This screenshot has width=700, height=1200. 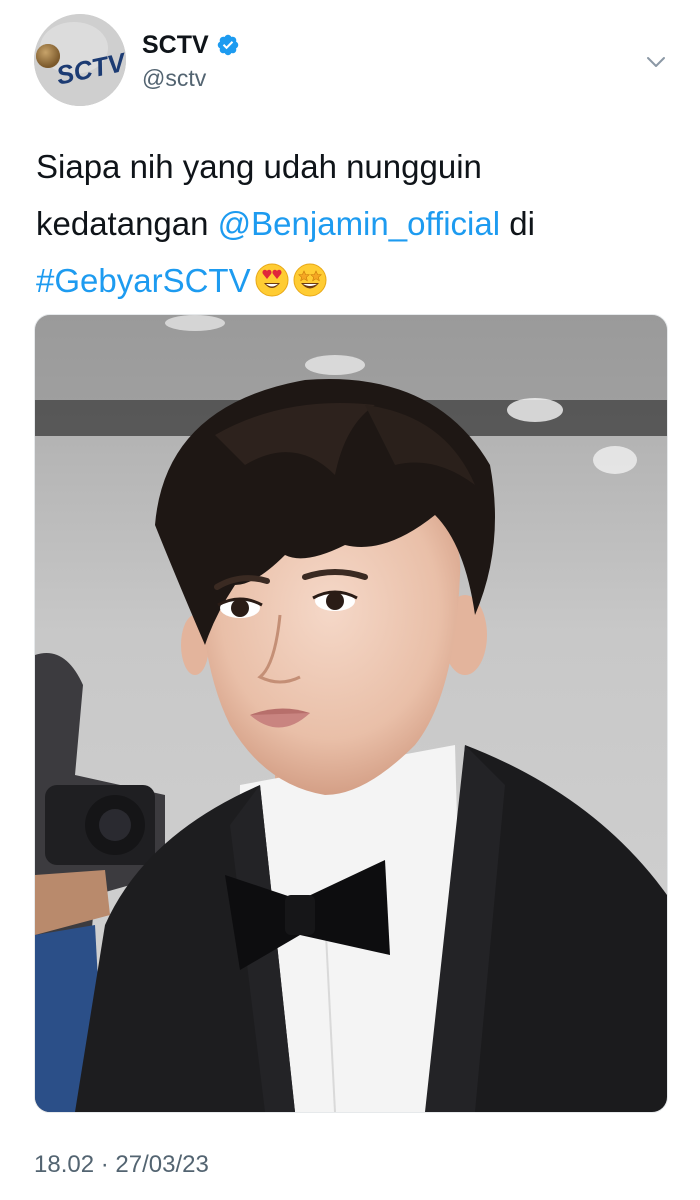 I want to click on hashtag-link: #GebyarSCTV, so click(x=143, y=280).